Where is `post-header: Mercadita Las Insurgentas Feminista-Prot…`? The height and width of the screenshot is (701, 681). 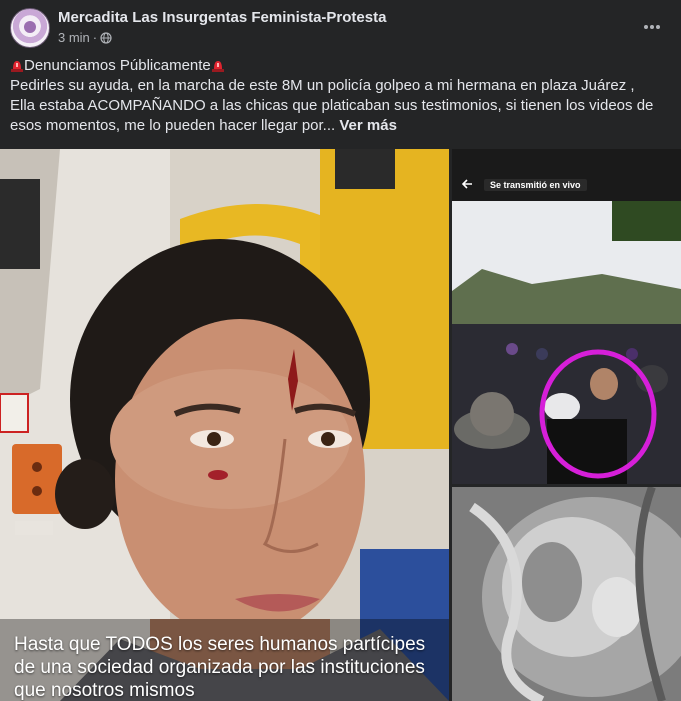
post-header: Mercadita Las Insurgentas Feminista-Prot… is located at coordinates (340, 27).